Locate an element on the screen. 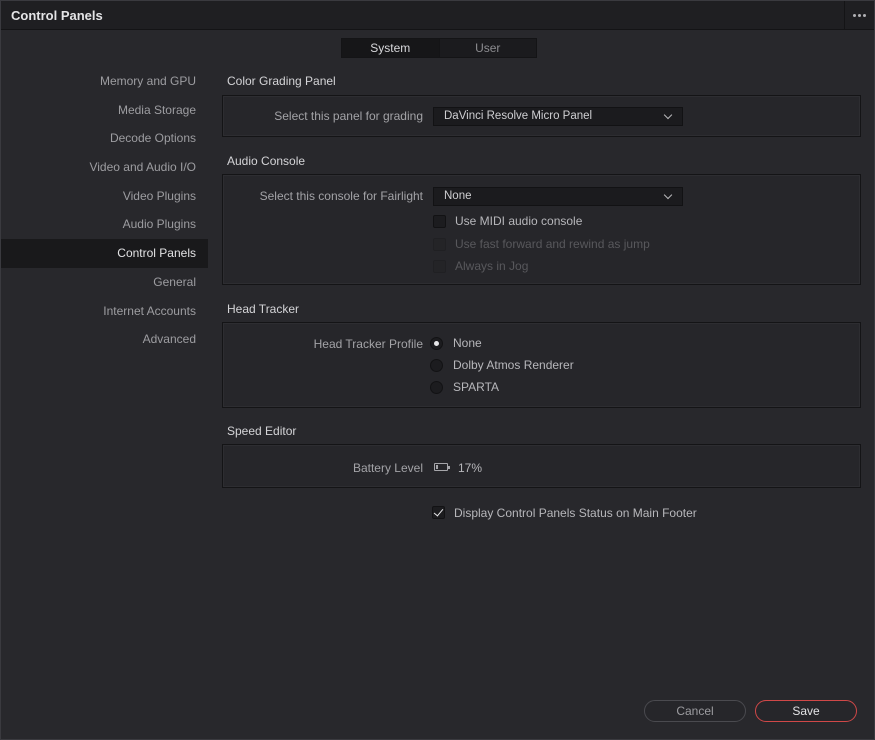 Image resolution: width=875 pixels, height=740 pixels. profile-none-label: None is located at coordinates (467, 343).